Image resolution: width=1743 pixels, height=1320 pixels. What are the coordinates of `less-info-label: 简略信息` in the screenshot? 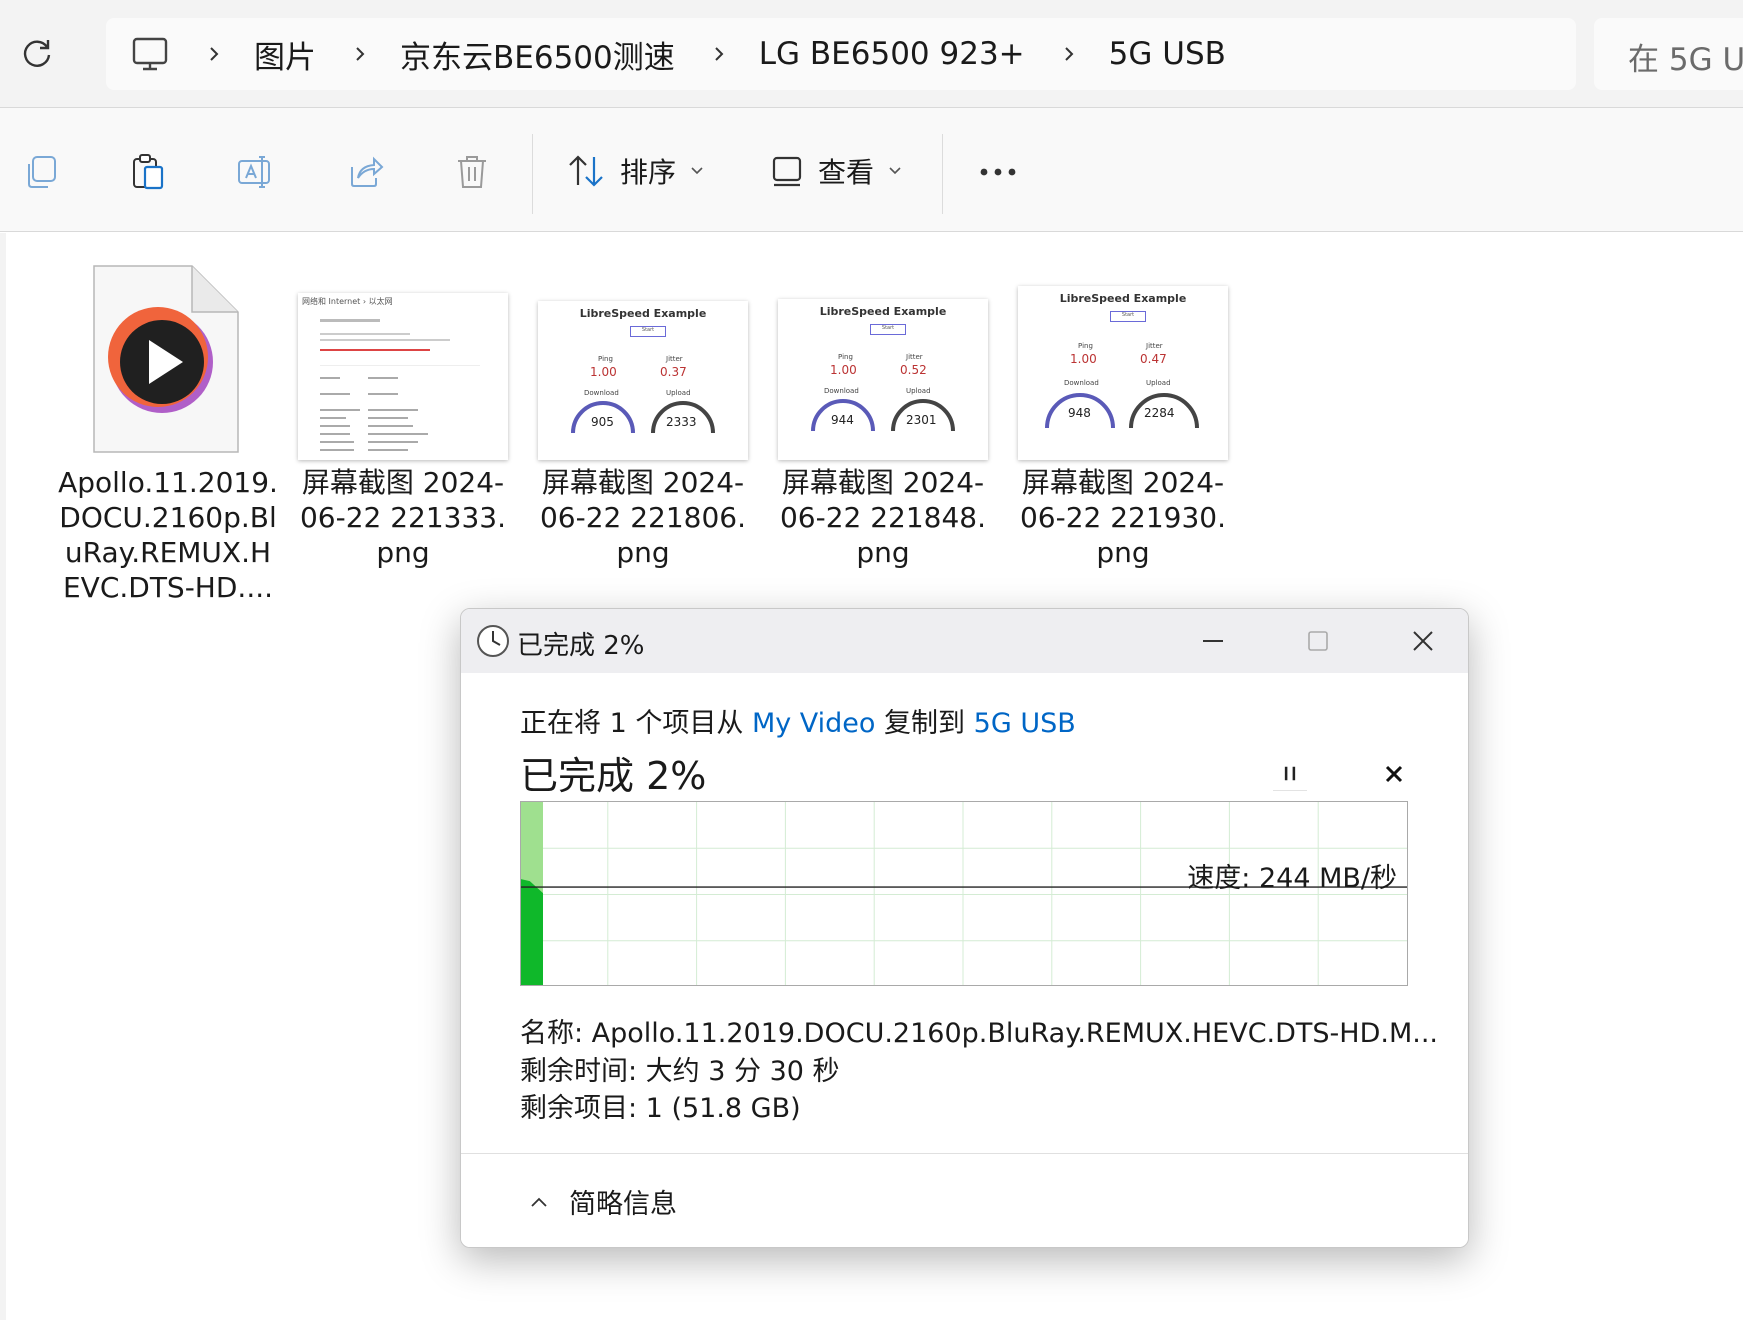 It's located at (623, 1204).